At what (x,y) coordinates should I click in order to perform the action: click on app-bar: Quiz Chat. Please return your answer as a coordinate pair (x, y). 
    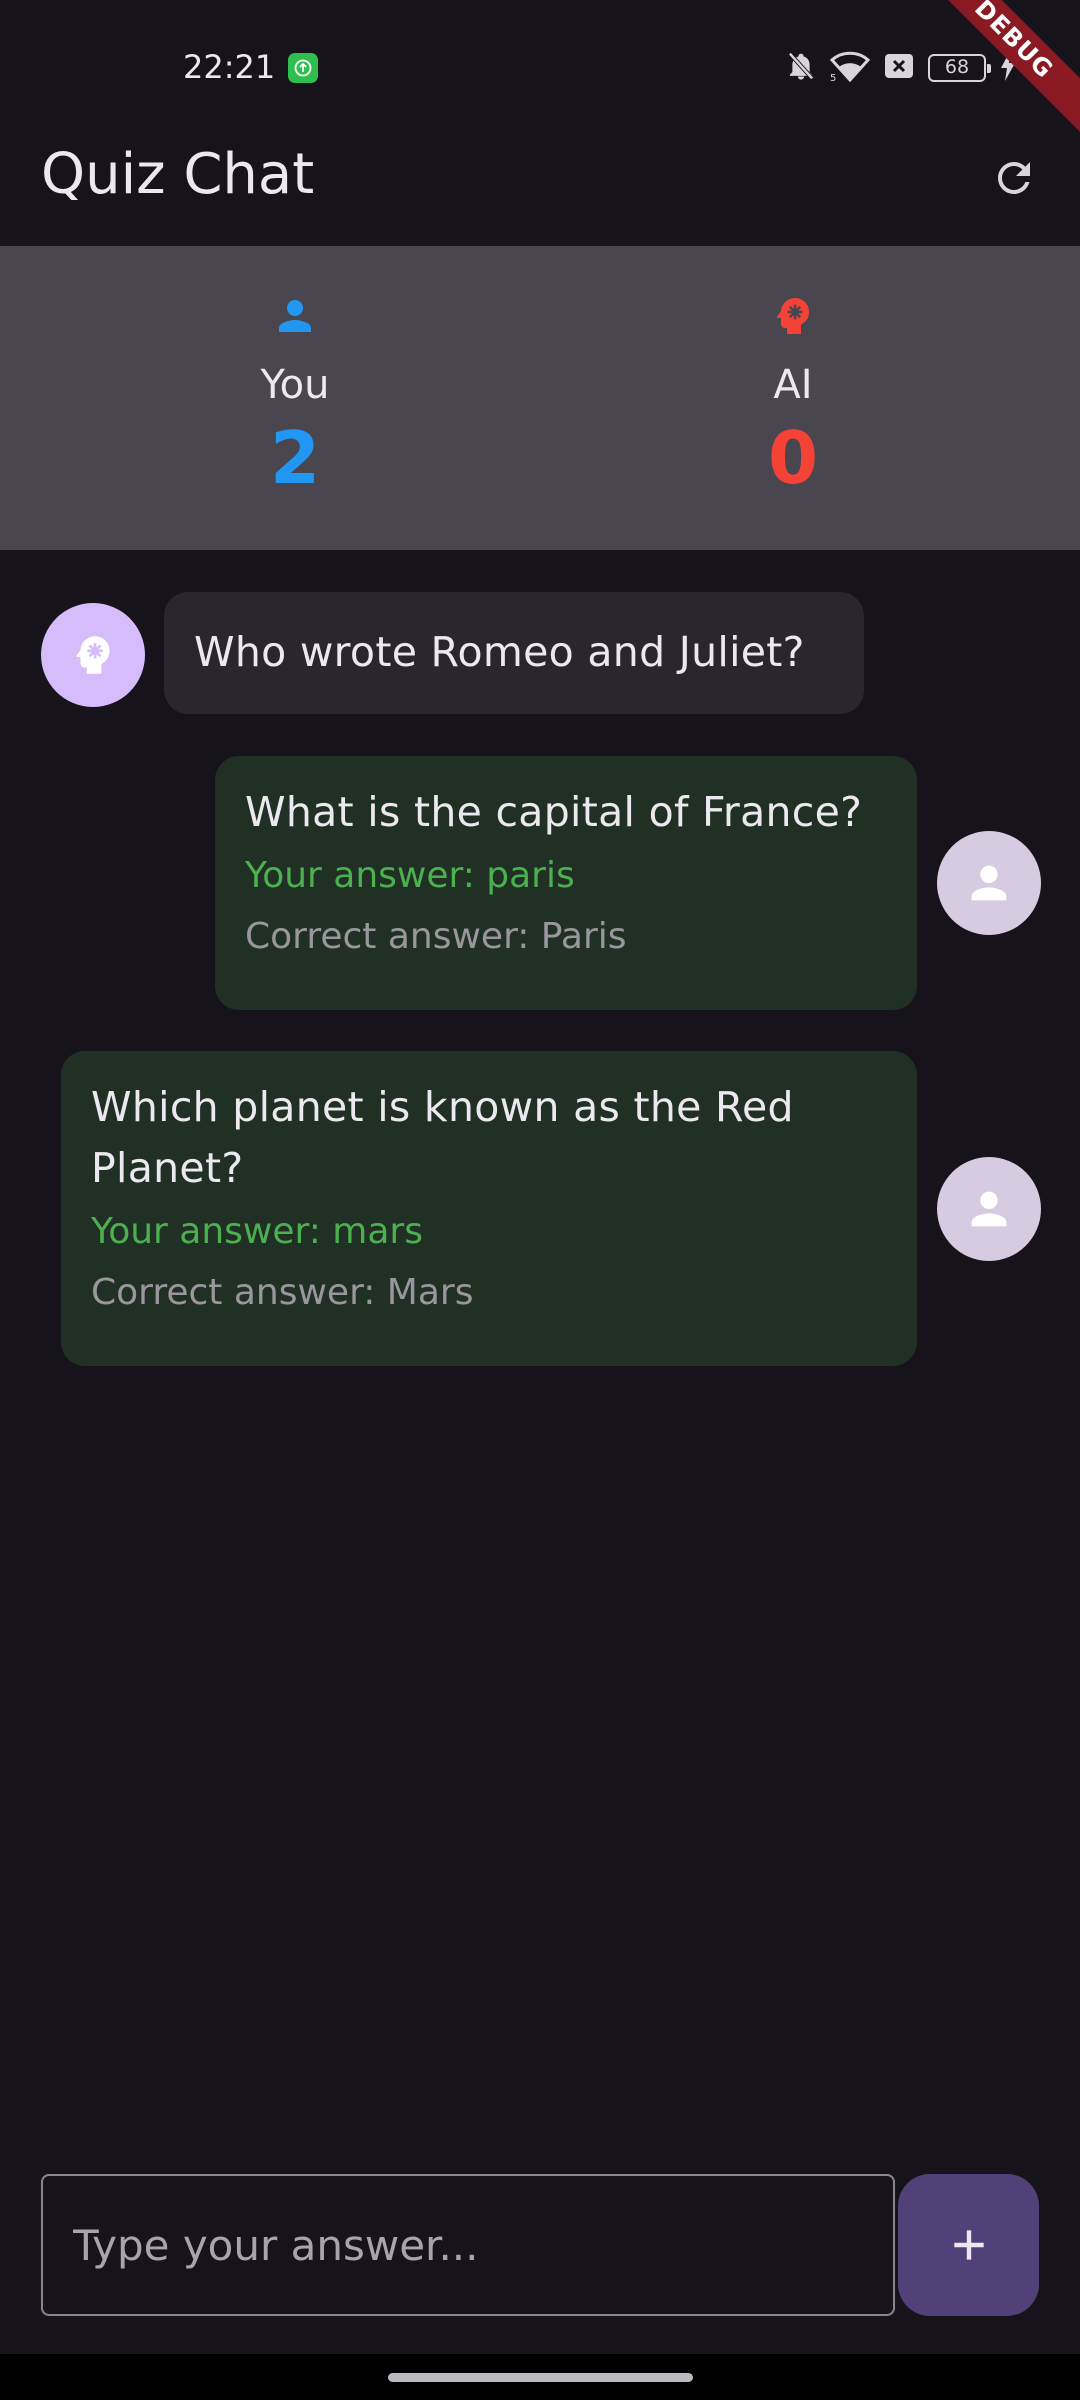
    Looking at the image, I should click on (540, 191).